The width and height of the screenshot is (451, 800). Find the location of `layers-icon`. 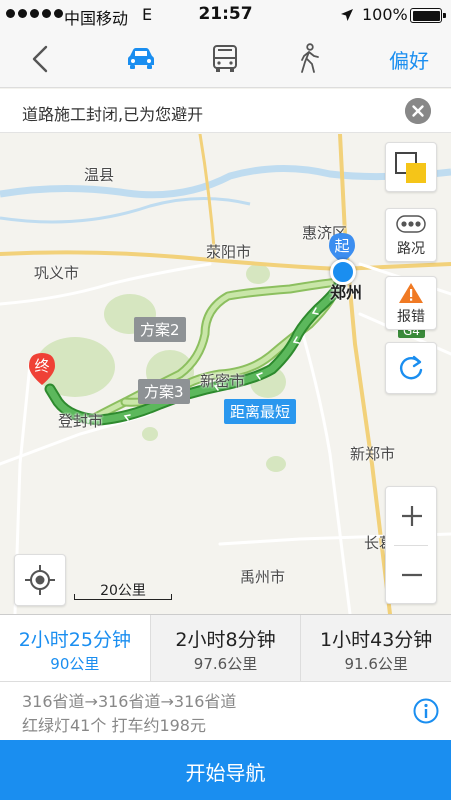

layers-icon is located at coordinates (410, 167).